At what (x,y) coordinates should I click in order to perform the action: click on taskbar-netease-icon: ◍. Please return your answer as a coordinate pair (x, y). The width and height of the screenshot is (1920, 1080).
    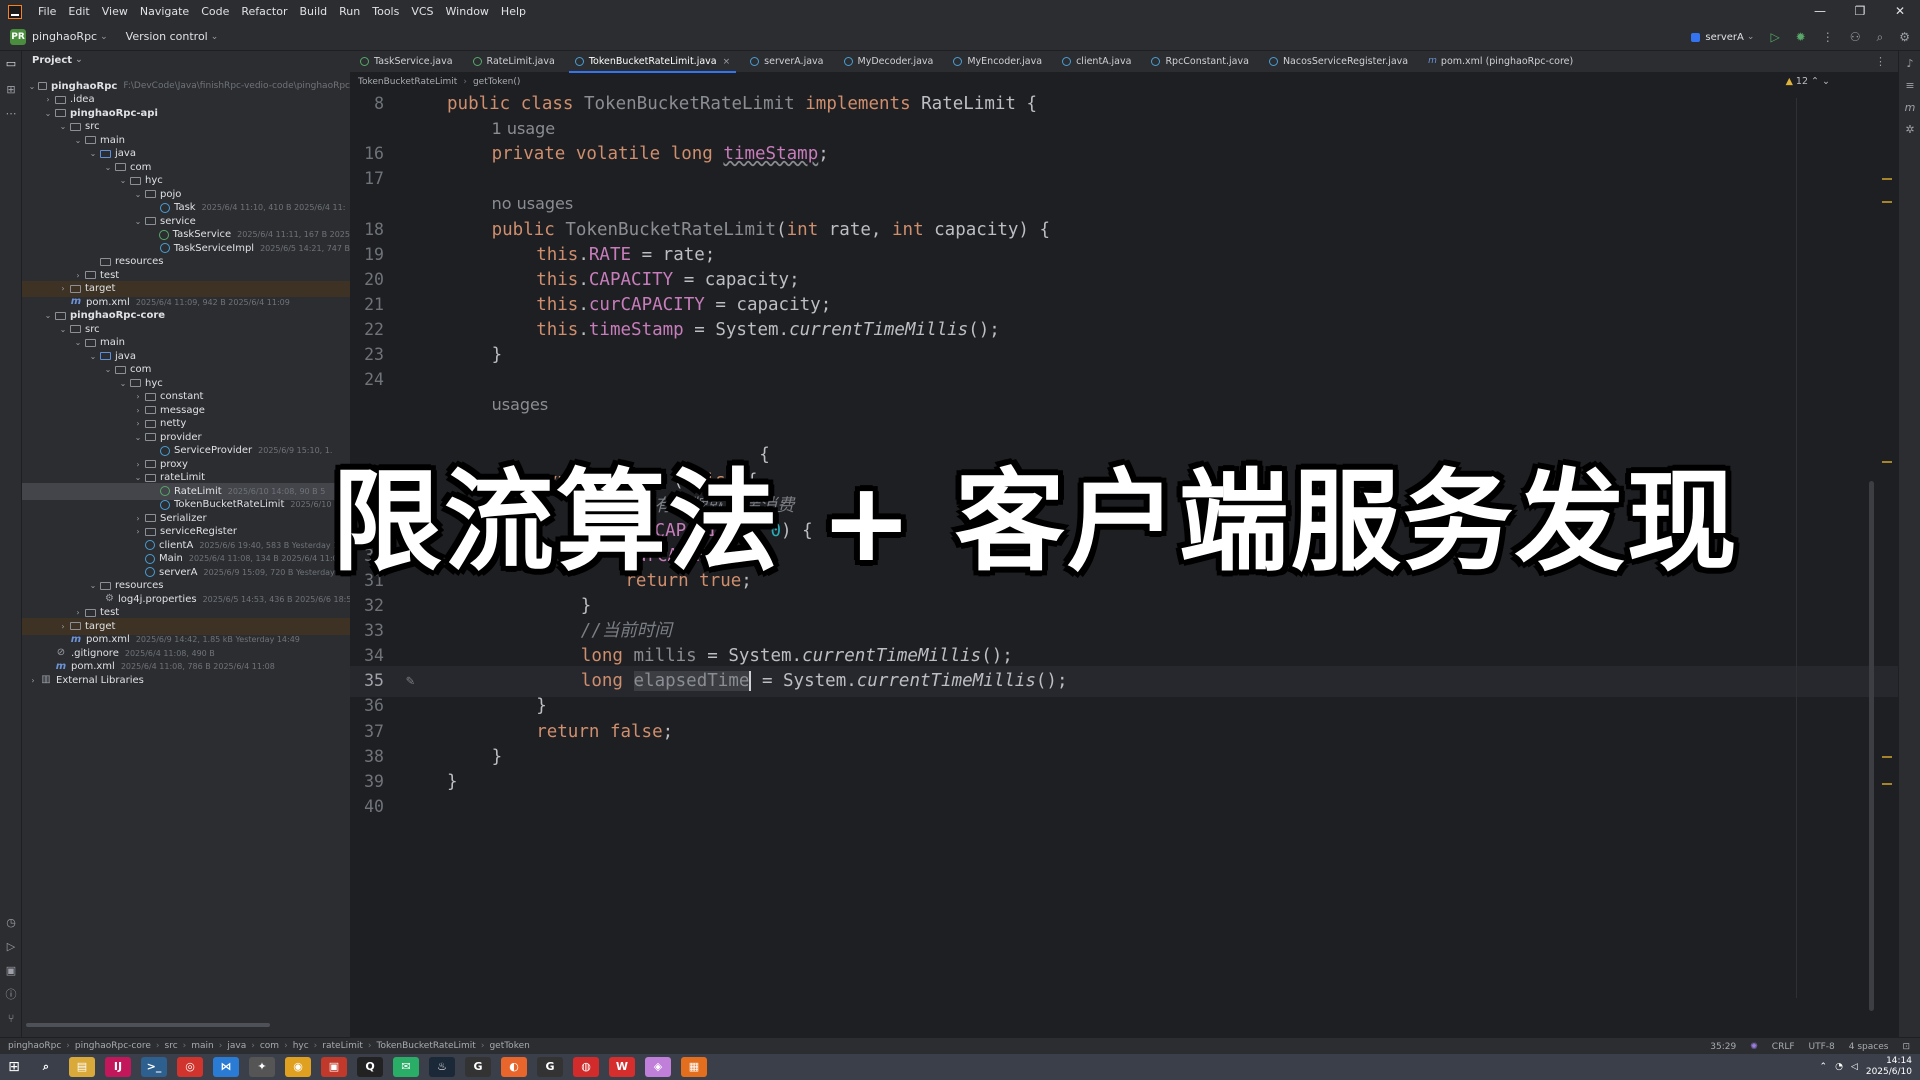
    Looking at the image, I should click on (586, 1067).